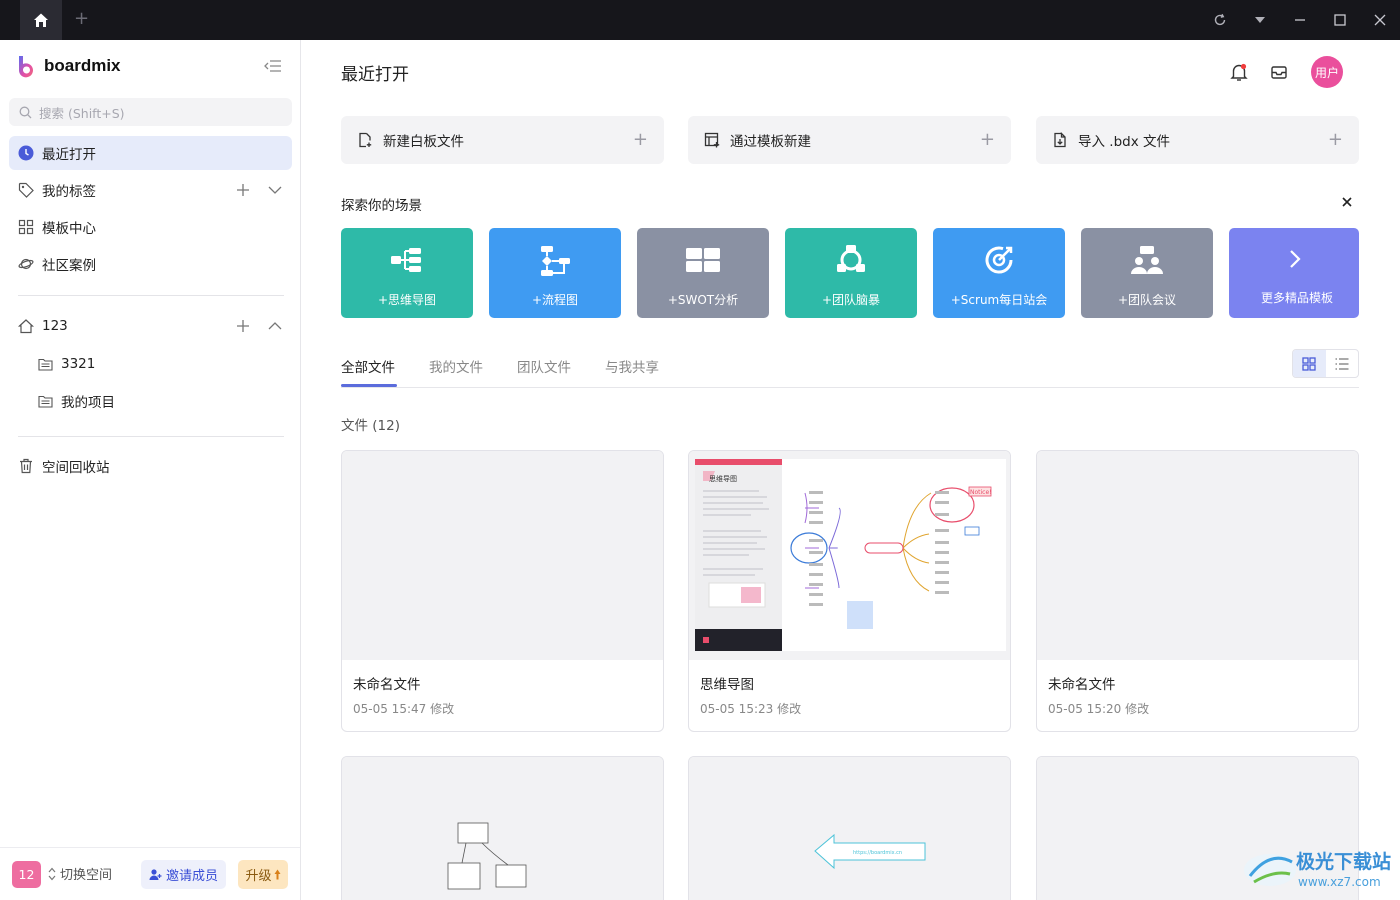 The width and height of the screenshot is (1400, 900). Describe the element at coordinates (1380, 20) in the screenshot. I see `close-icon` at that location.